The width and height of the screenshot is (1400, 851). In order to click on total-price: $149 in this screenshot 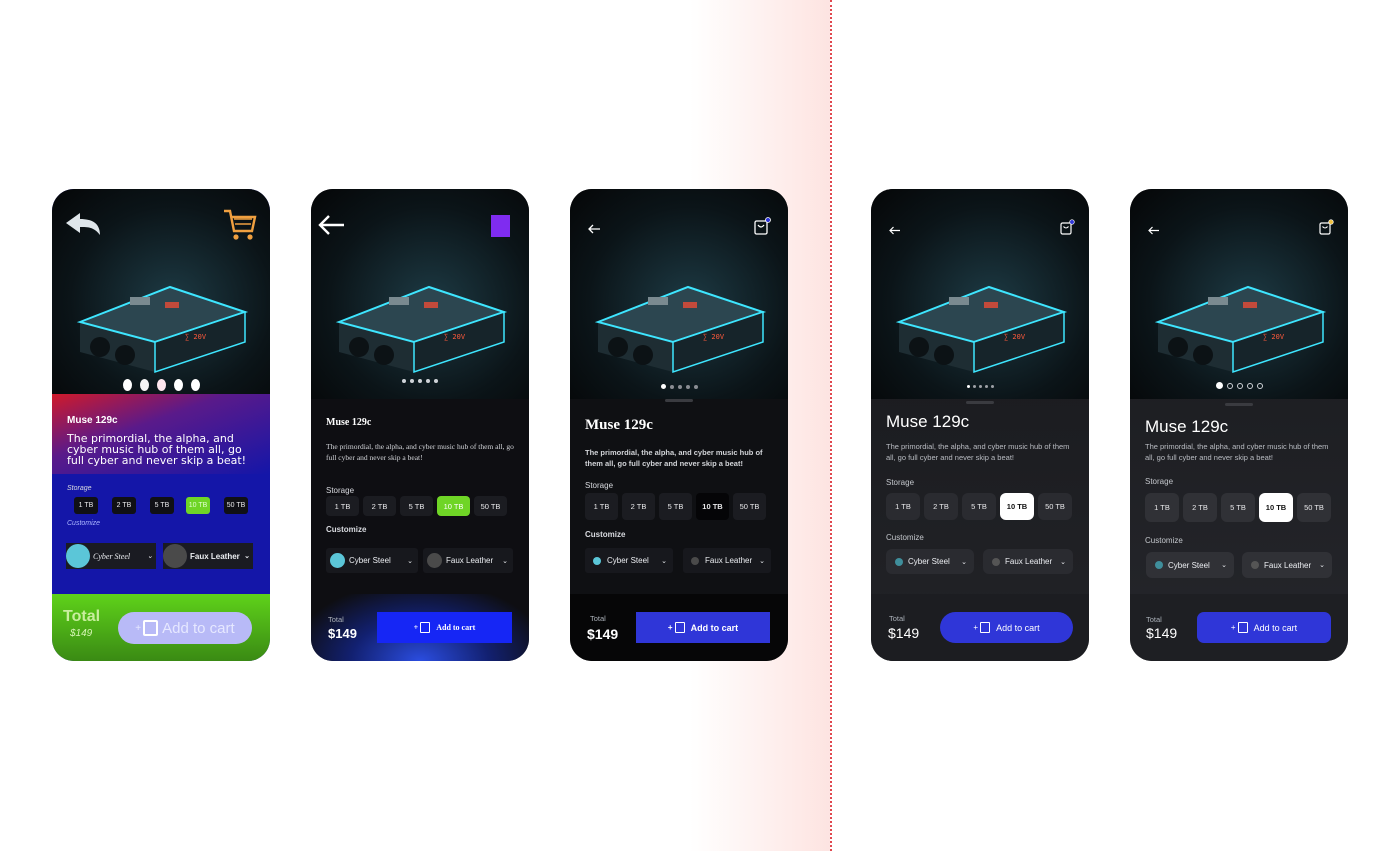, I will do `click(603, 634)`.